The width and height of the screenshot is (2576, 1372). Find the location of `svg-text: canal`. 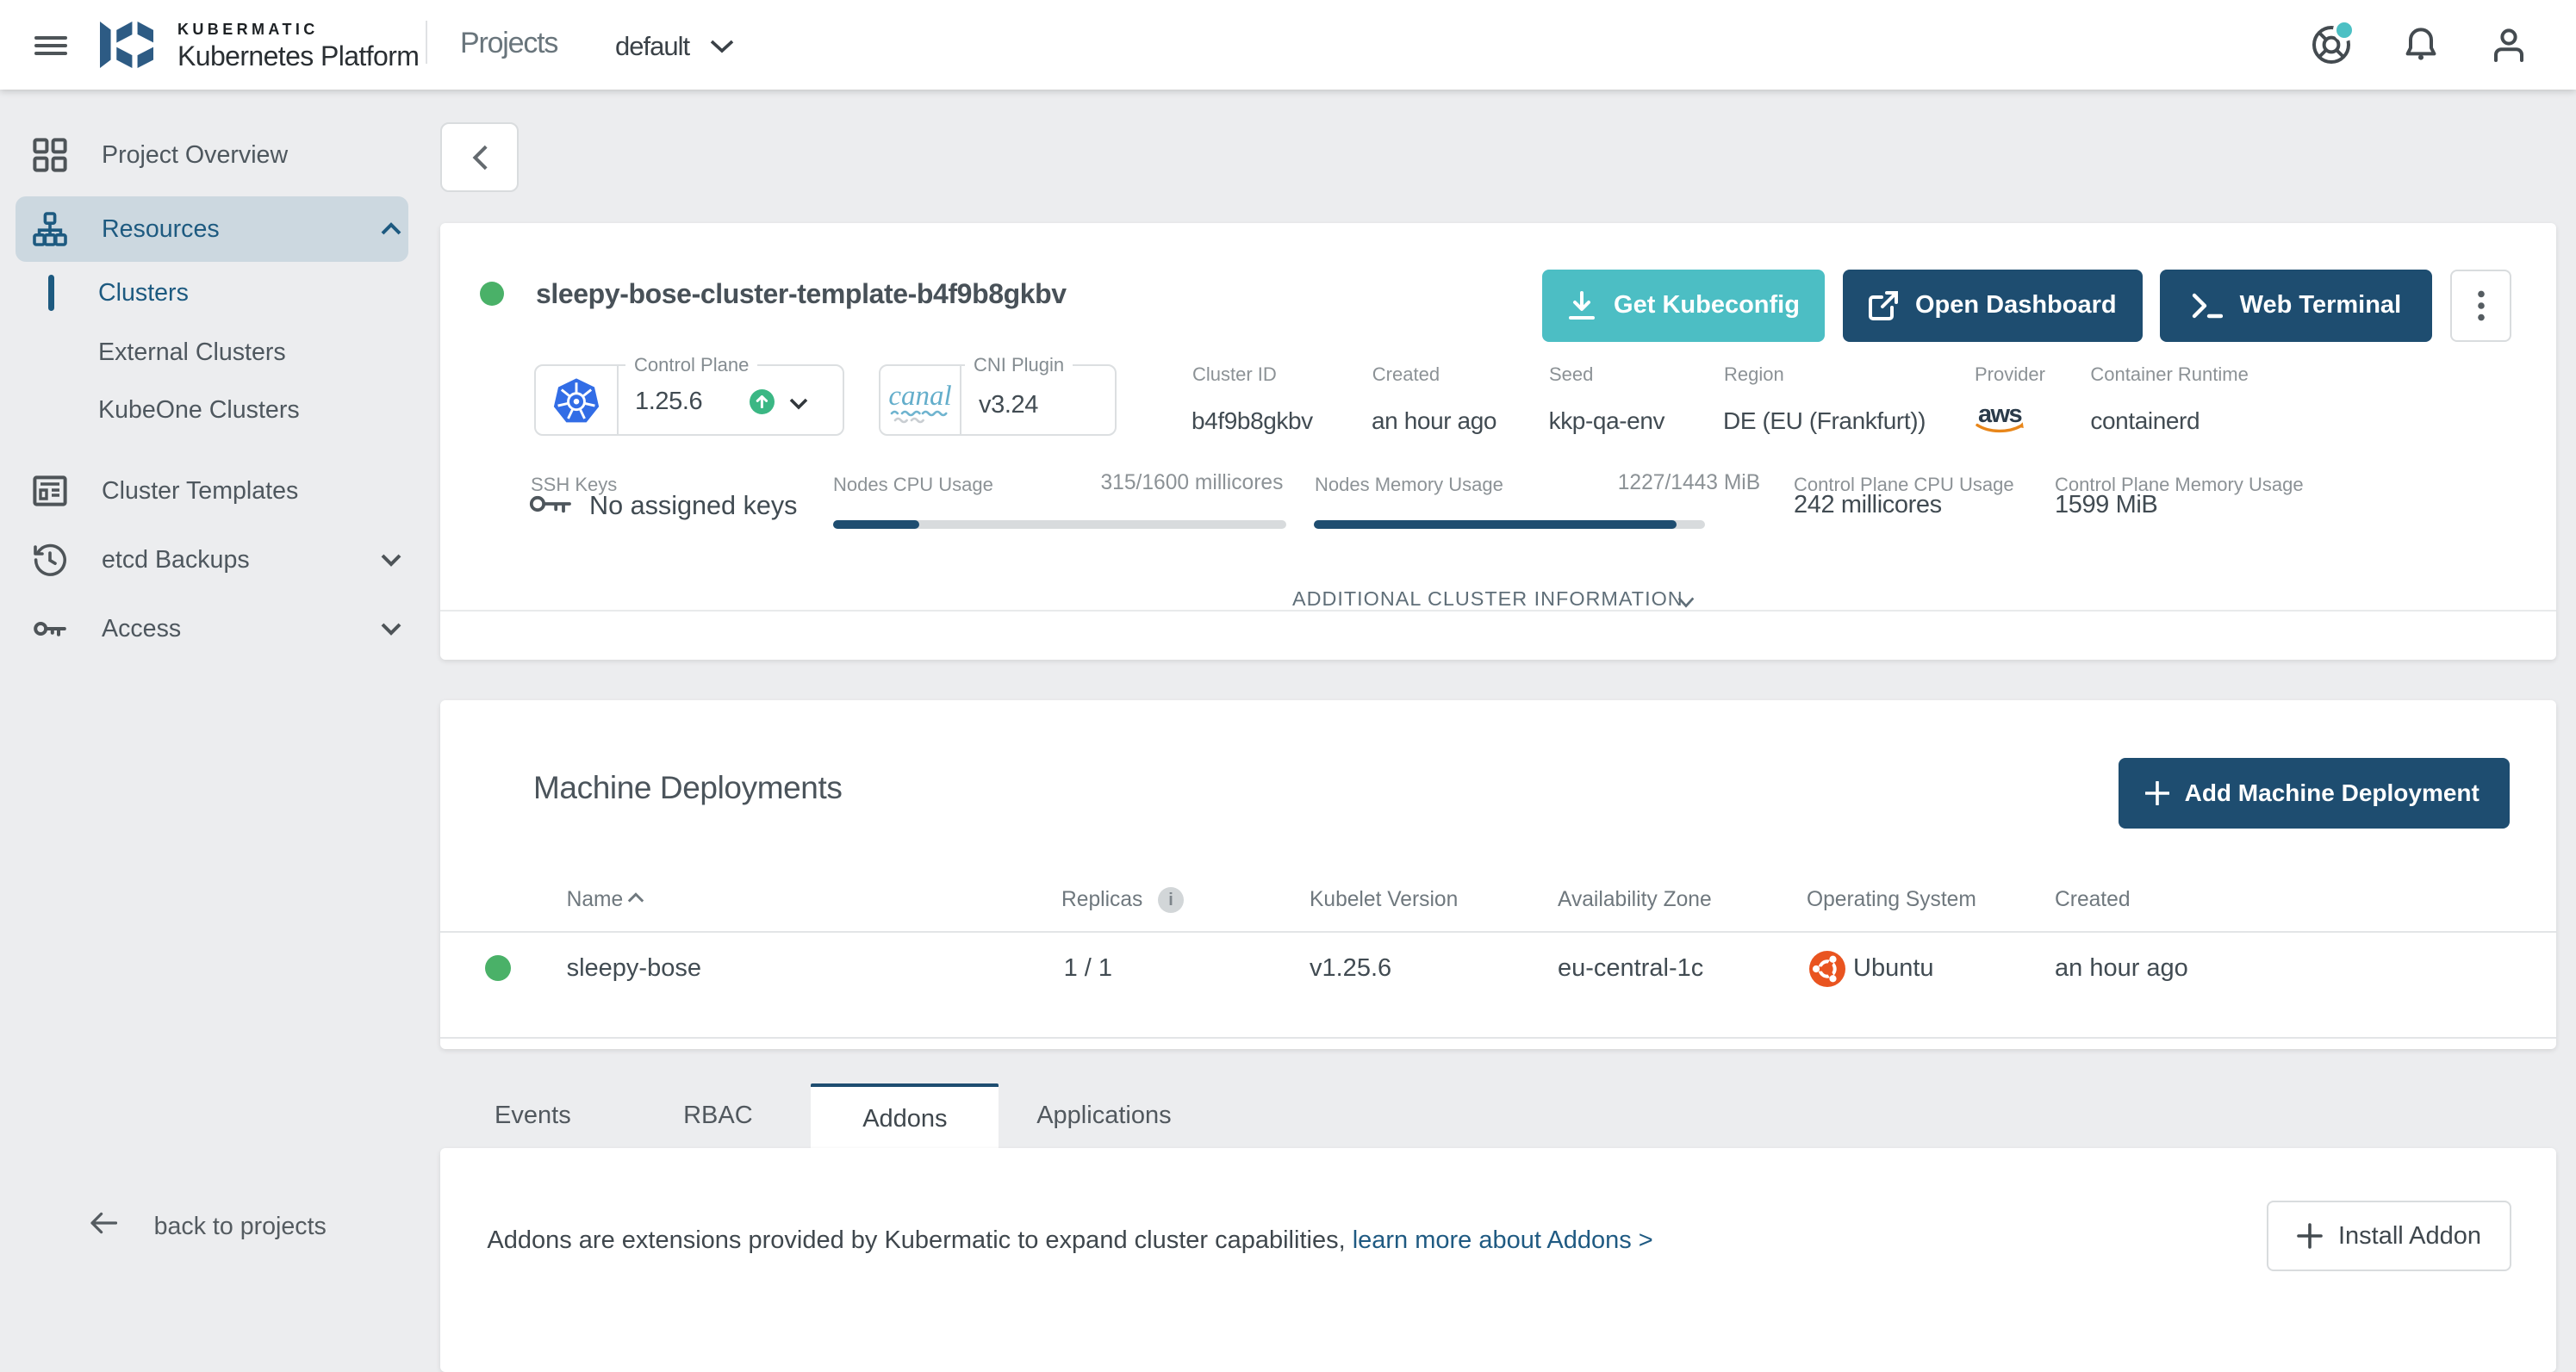

svg-text: canal is located at coordinates (920, 397).